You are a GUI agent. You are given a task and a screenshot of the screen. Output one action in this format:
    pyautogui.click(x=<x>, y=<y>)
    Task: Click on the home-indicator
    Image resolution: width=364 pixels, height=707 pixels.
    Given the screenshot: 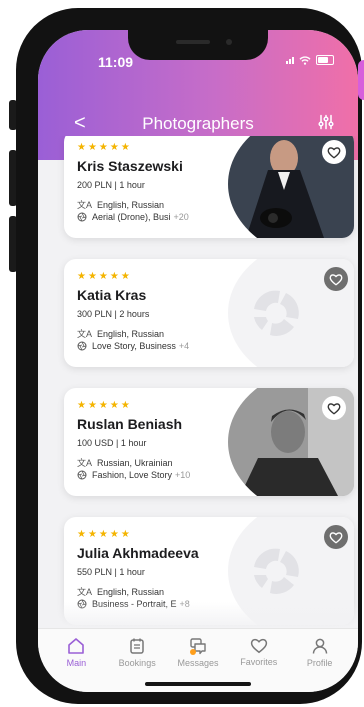 What is the action you would take?
    pyautogui.click(x=198, y=684)
    